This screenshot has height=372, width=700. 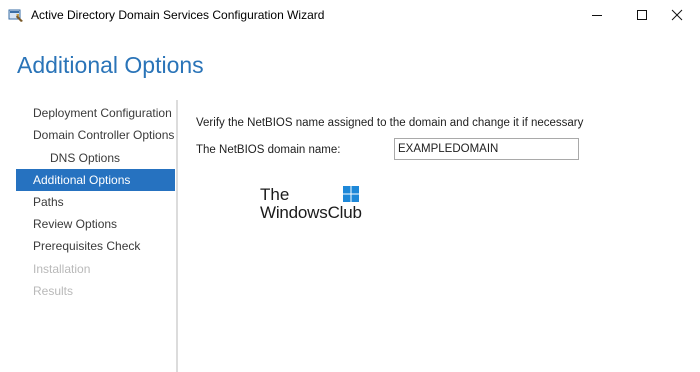 What do you see at coordinates (275, 194) in the screenshot?
I see `watermark-line1: The` at bounding box center [275, 194].